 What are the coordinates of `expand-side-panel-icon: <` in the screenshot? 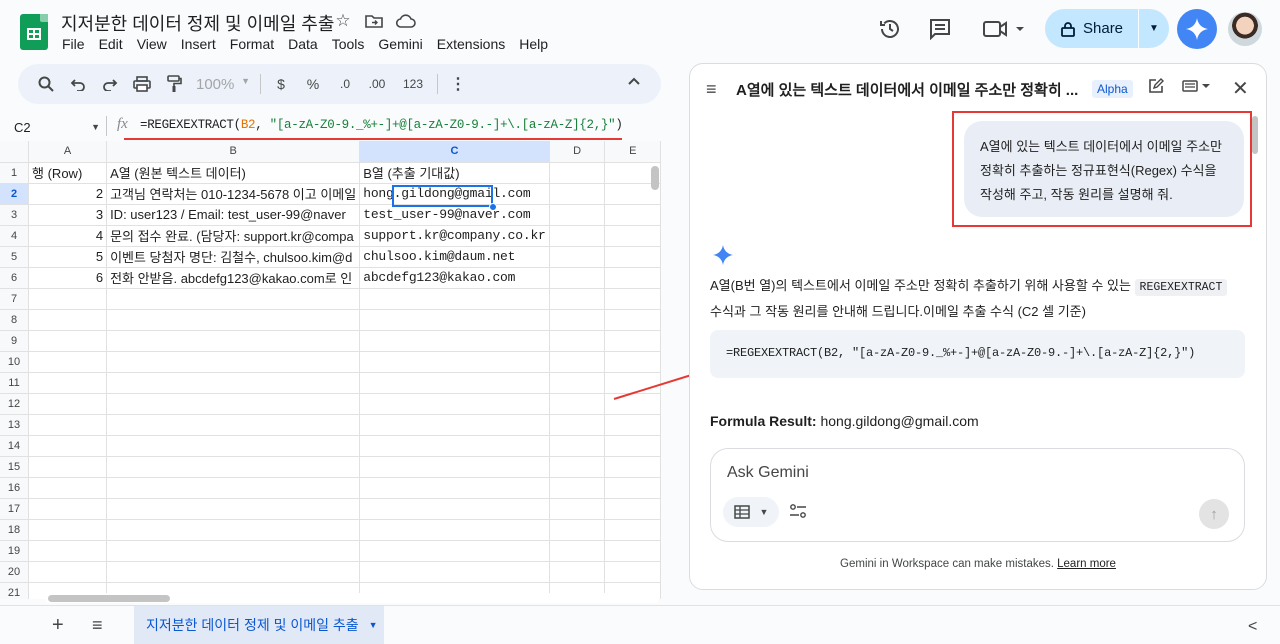 It's located at (1252, 627).